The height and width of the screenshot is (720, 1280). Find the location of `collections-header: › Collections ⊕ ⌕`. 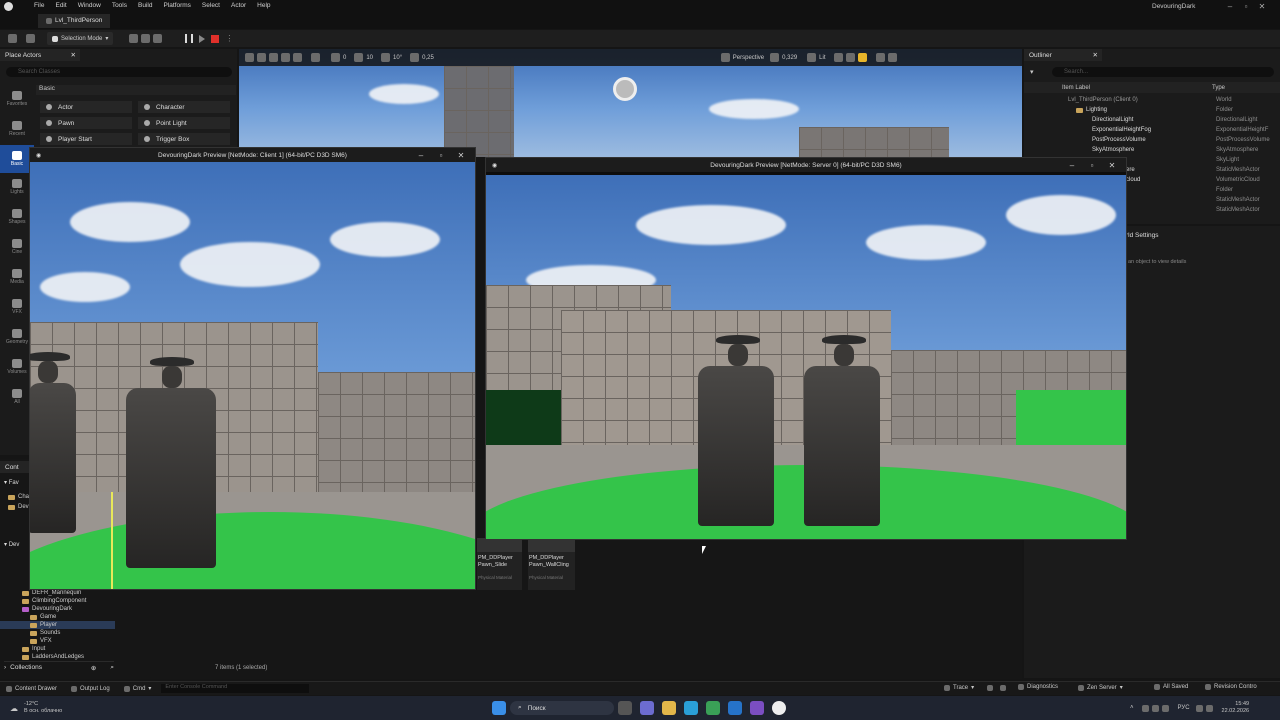

collections-header: › Collections ⊕ ⌕ is located at coordinates (59, 667).